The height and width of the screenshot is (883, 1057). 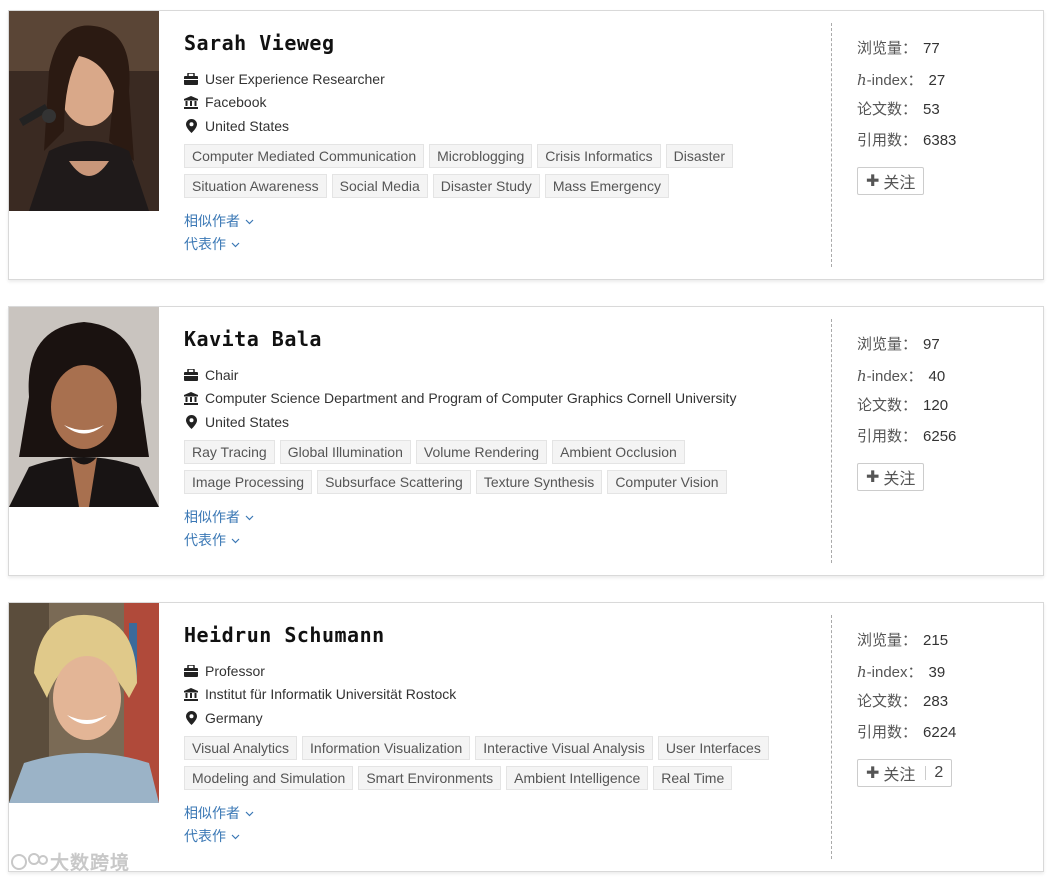 I want to click on position-line: User Experience Researcher, so click(x=504, y=79).